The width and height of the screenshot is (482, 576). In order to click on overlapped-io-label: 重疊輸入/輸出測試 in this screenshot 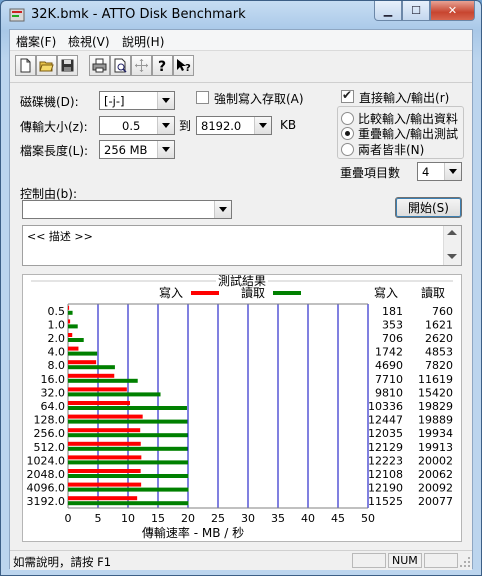, I will do `click(408, 134)`.